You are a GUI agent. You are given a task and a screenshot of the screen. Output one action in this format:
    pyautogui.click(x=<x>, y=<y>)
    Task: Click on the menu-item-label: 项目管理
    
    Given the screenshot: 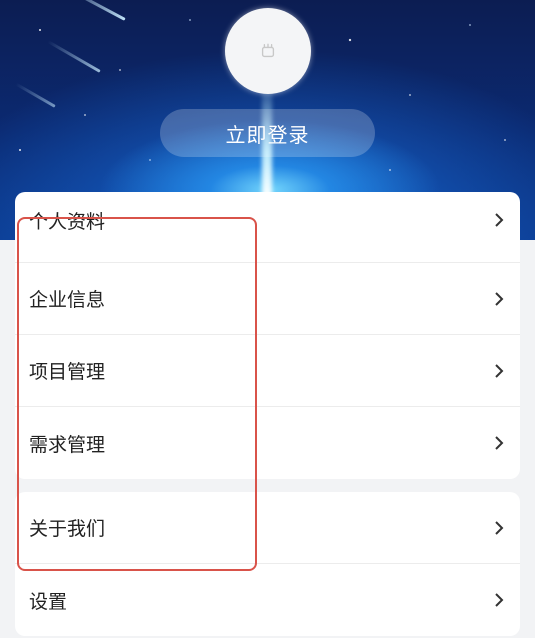 What is the action you would take?
    pyautogui.click(x=67, y=372)
    